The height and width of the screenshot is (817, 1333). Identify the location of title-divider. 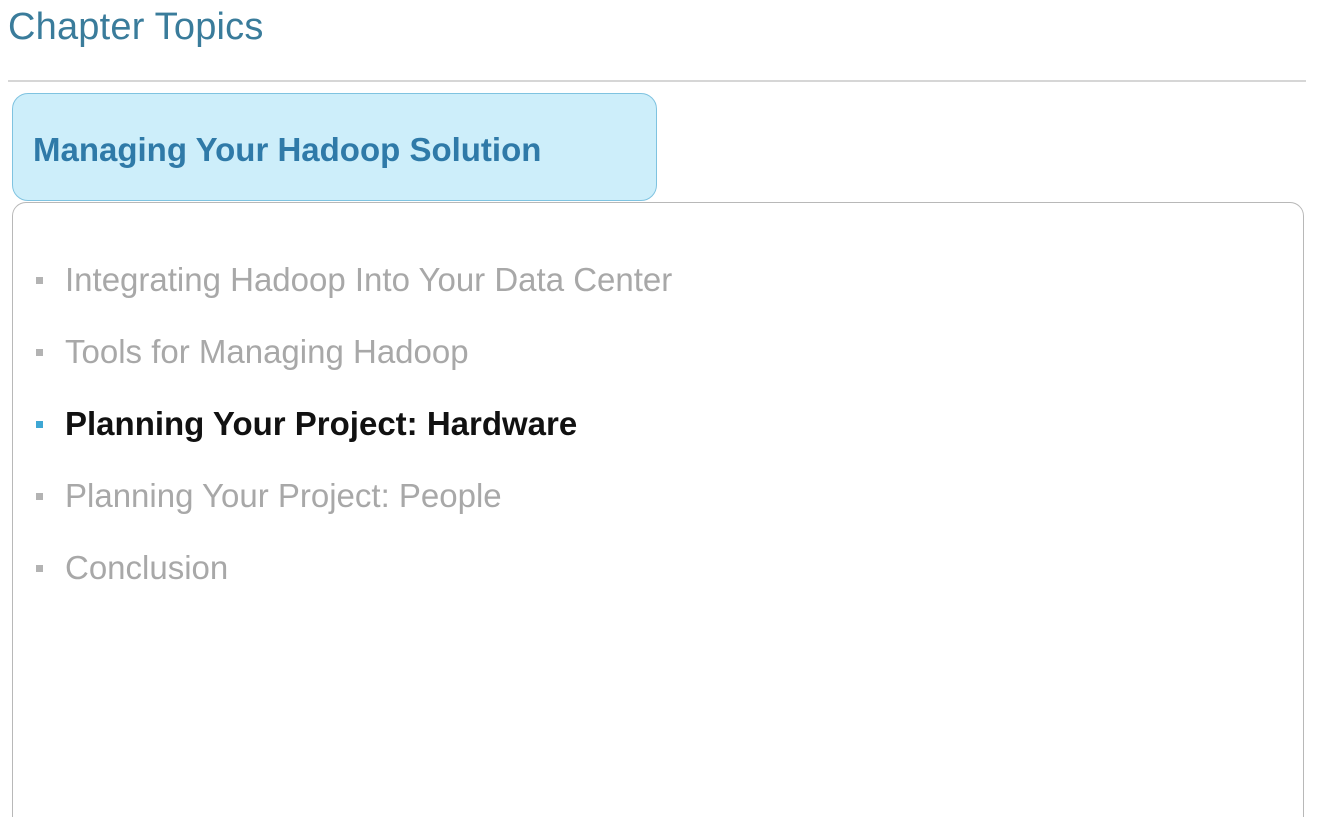
(657, 81).